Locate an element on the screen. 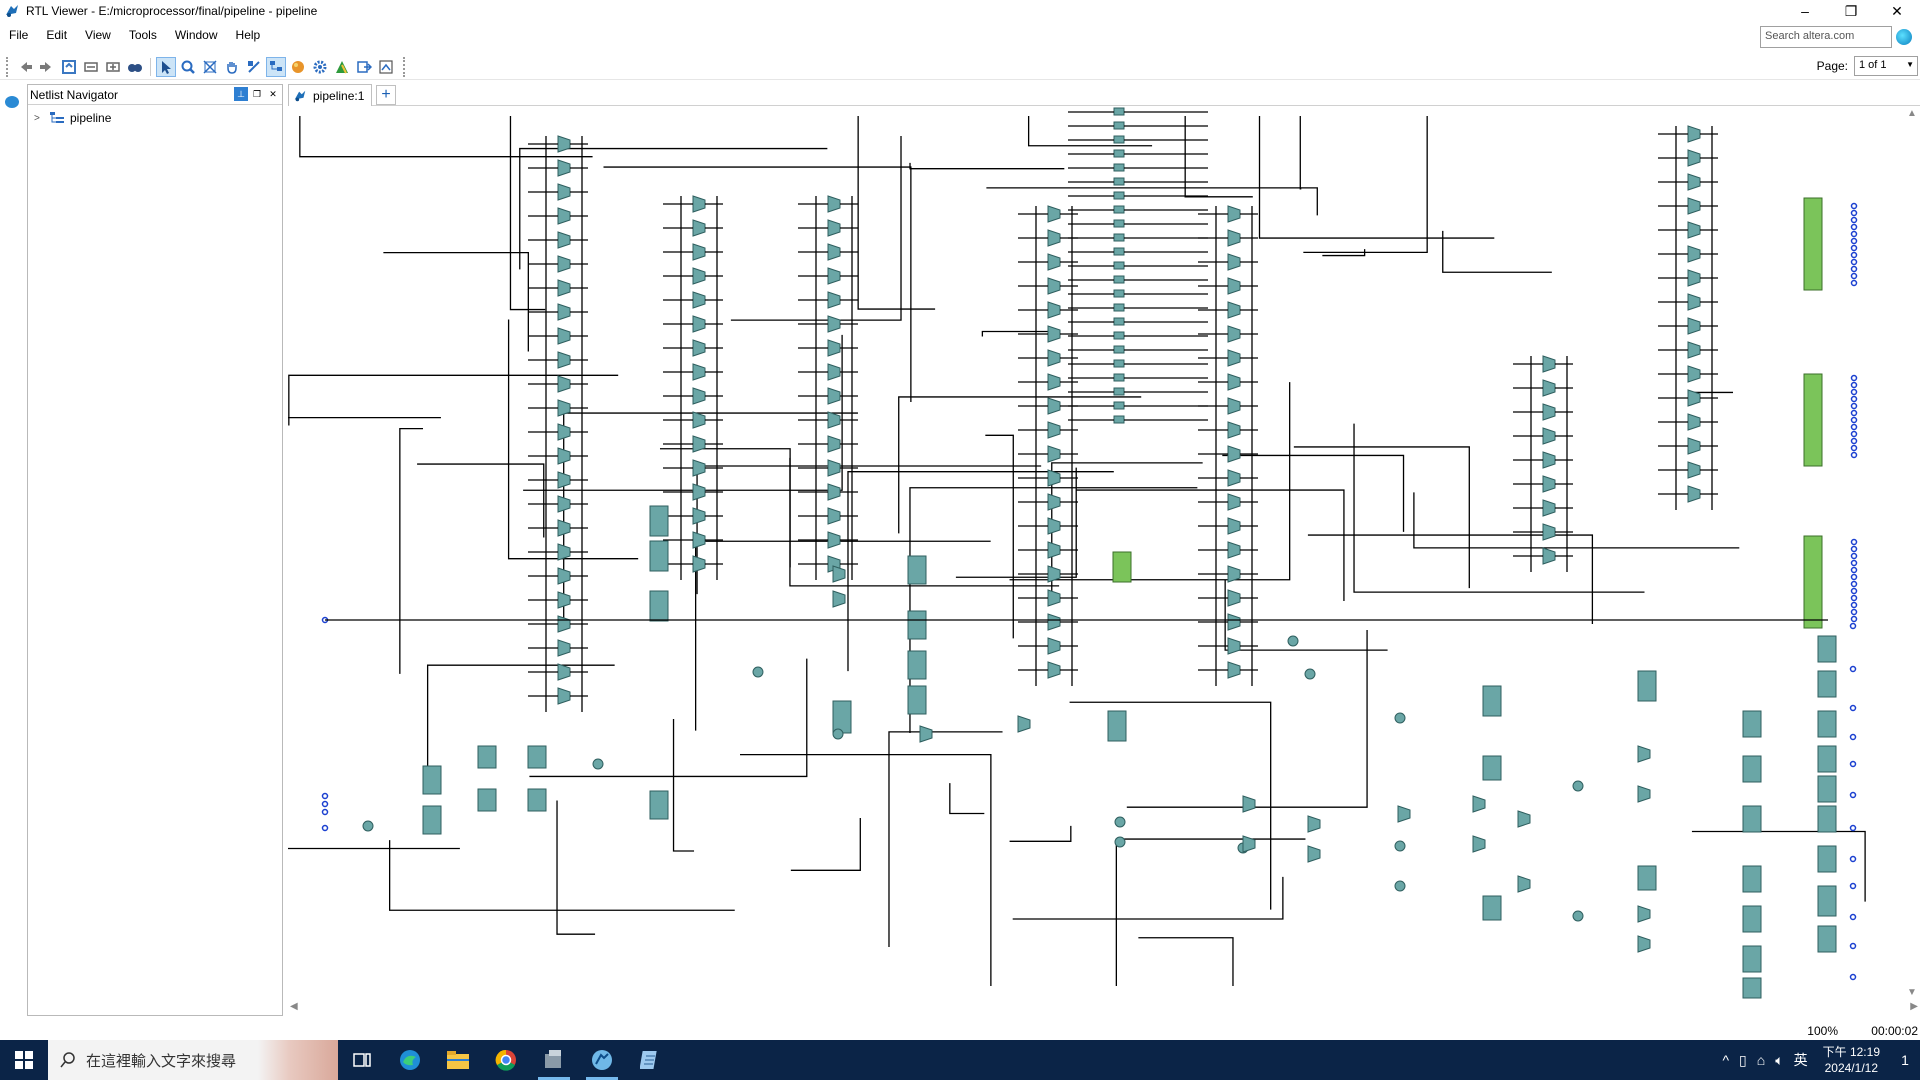 This screenshot has width=1920, height=1080. fit-icon is located at coordinates (210, 67).